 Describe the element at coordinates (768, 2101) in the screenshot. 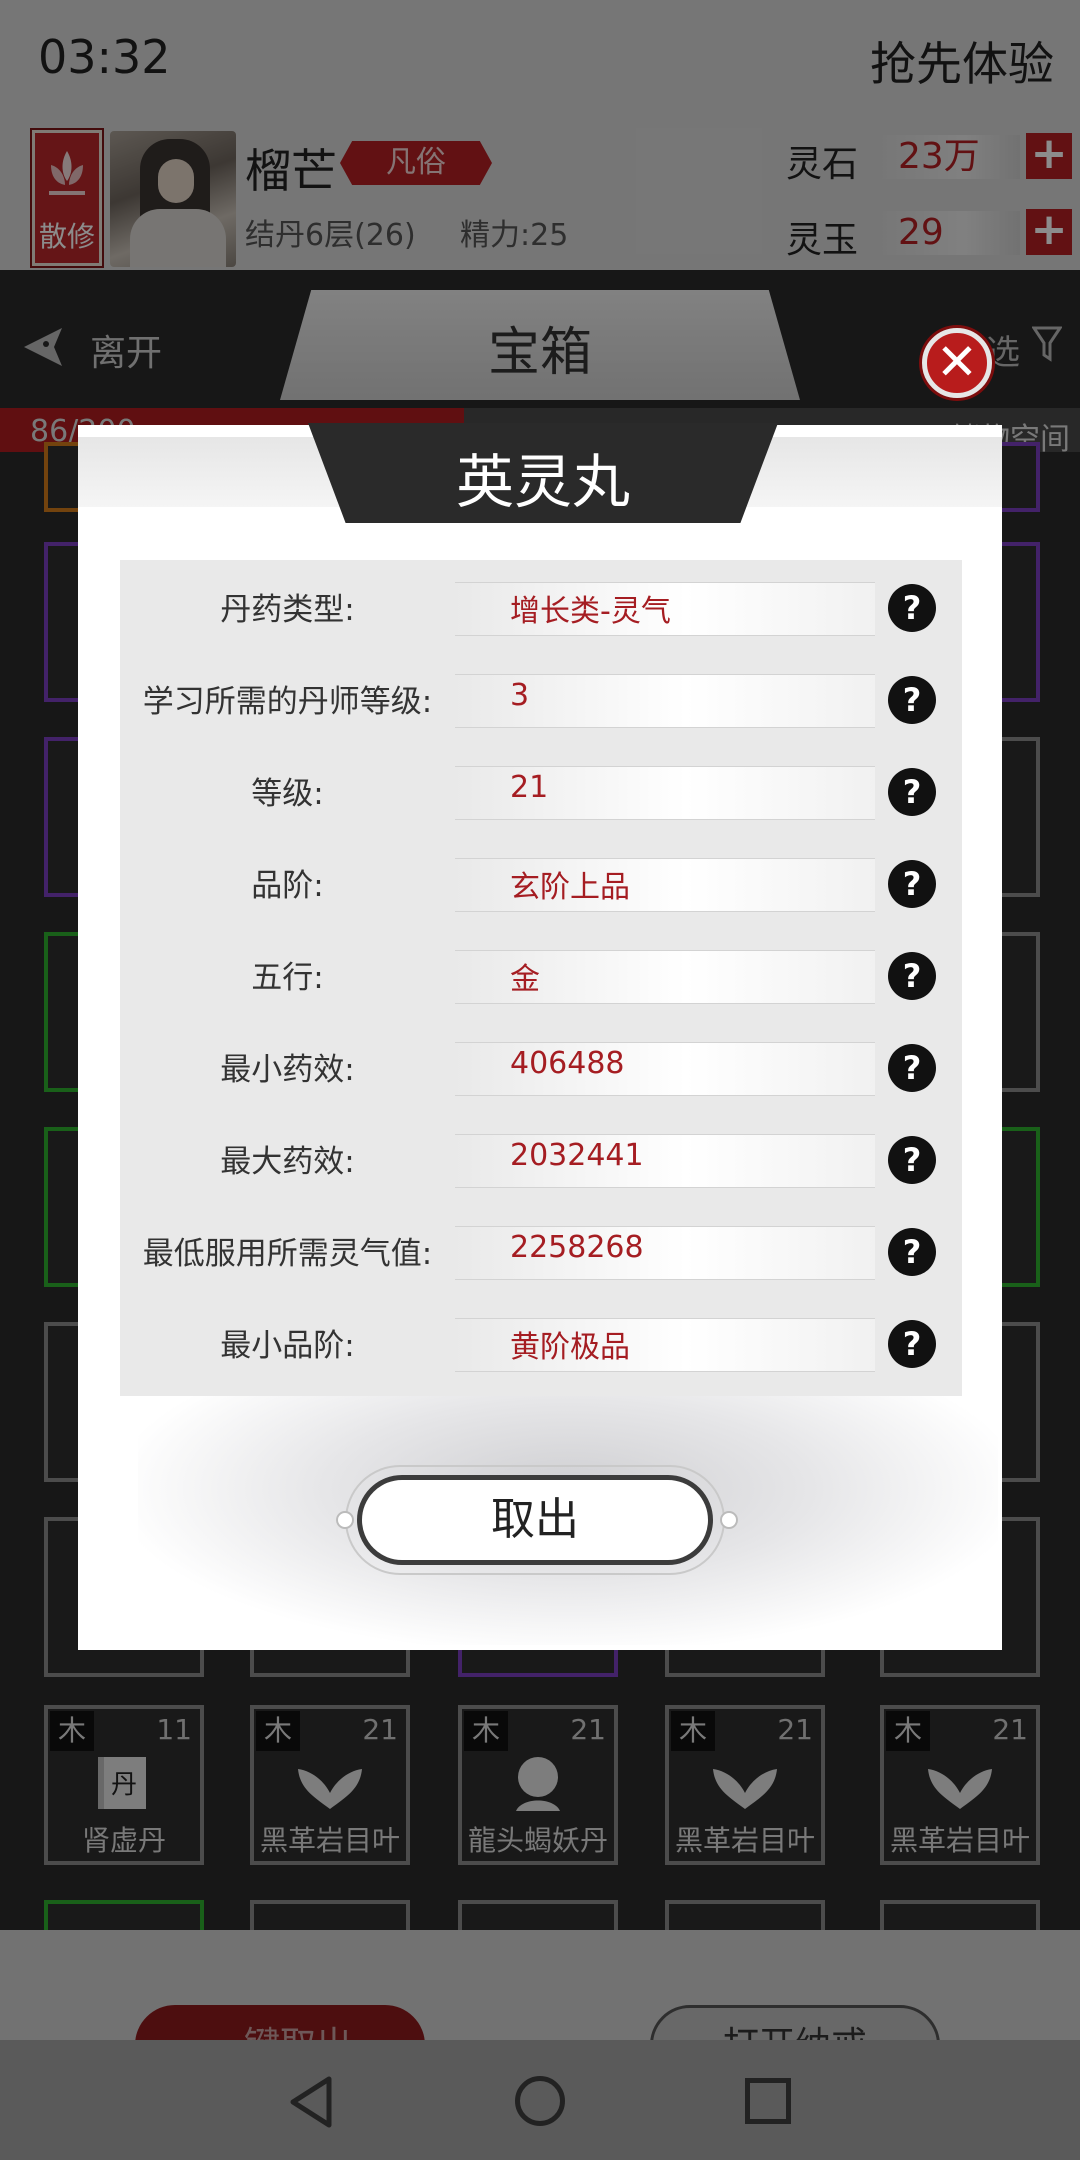

I see `nav-recent-apps-icon` at that location.